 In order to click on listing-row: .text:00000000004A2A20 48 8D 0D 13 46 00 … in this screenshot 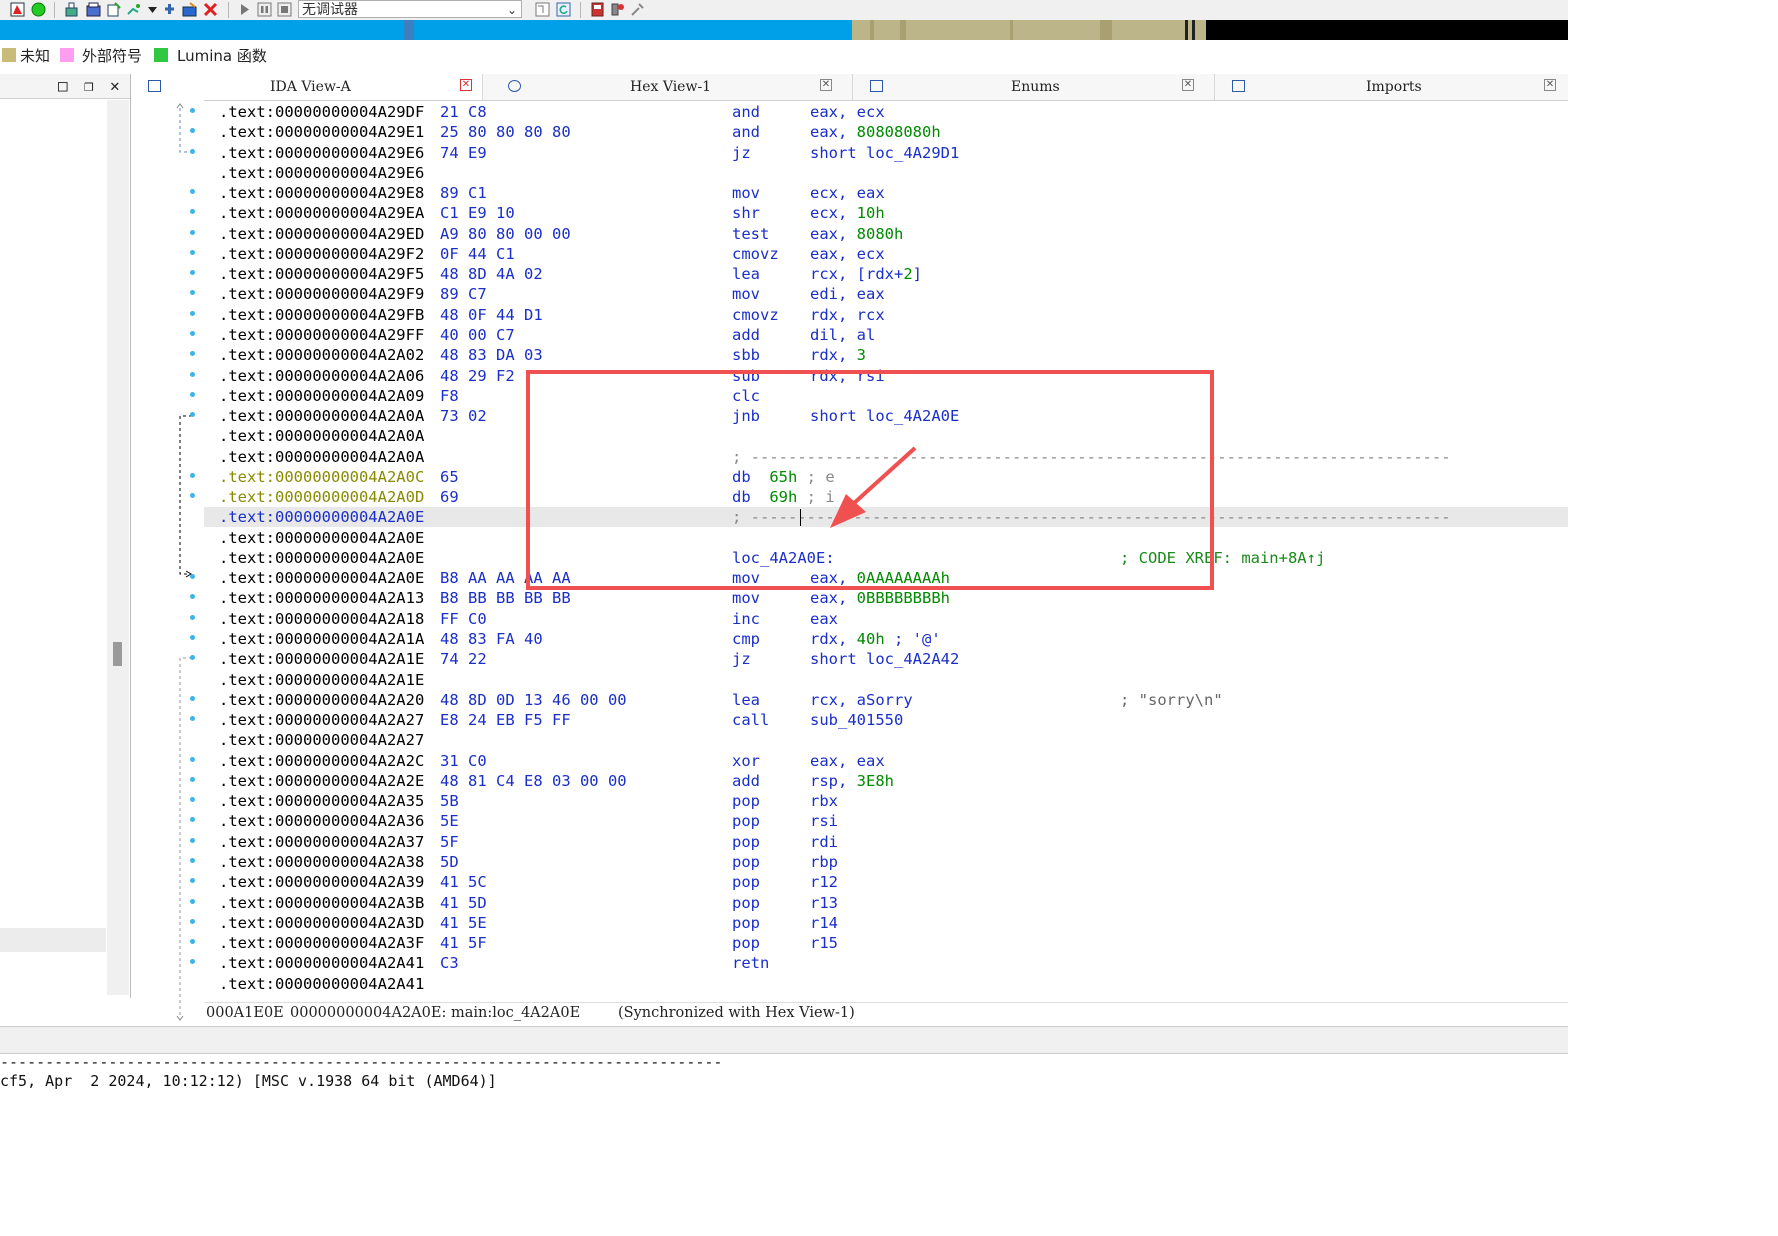, I will do `click(886, 700)`.